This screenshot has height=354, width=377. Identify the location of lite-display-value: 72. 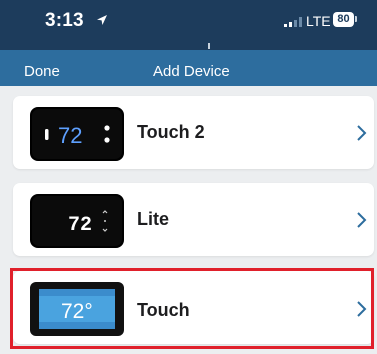
(80, 225).